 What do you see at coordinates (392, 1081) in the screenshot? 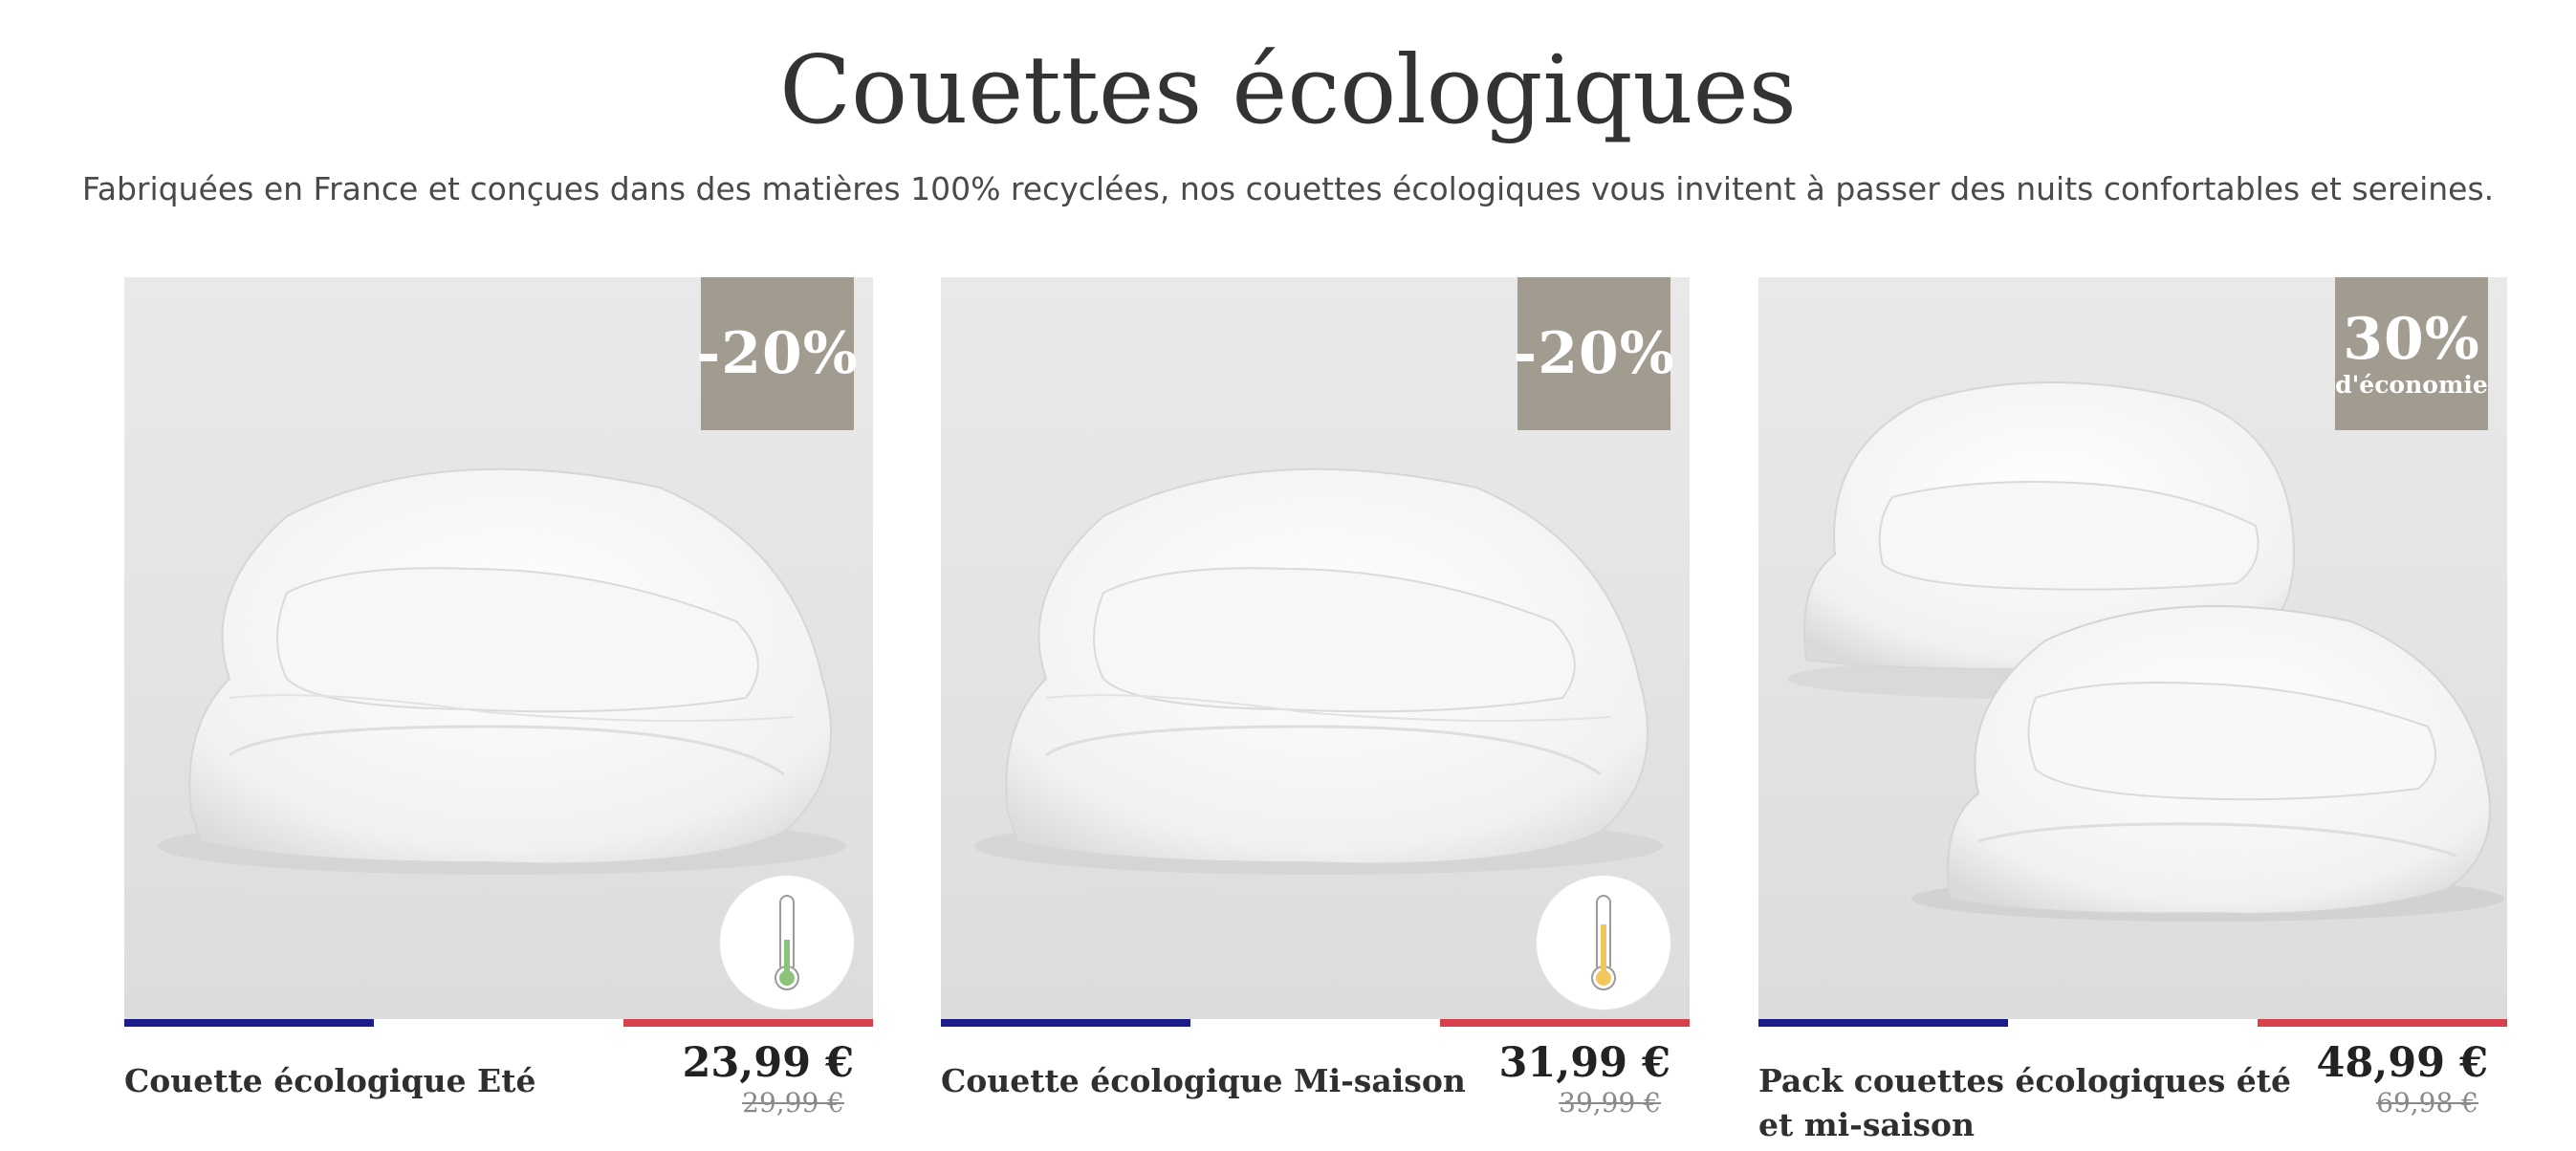
I see `product-name: Couette écologique Eté` at bounding box center [392, 1081].